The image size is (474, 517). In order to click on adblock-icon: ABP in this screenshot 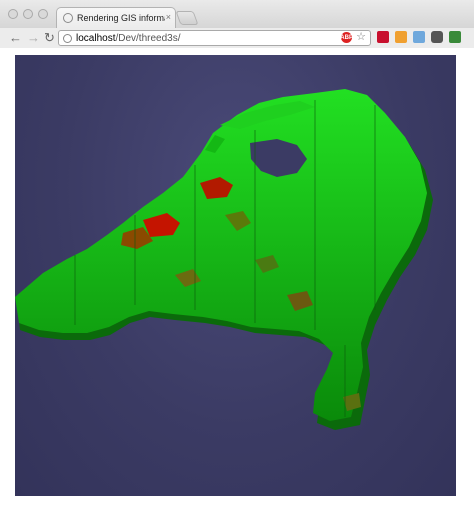, I will do `click(346, 37)`.